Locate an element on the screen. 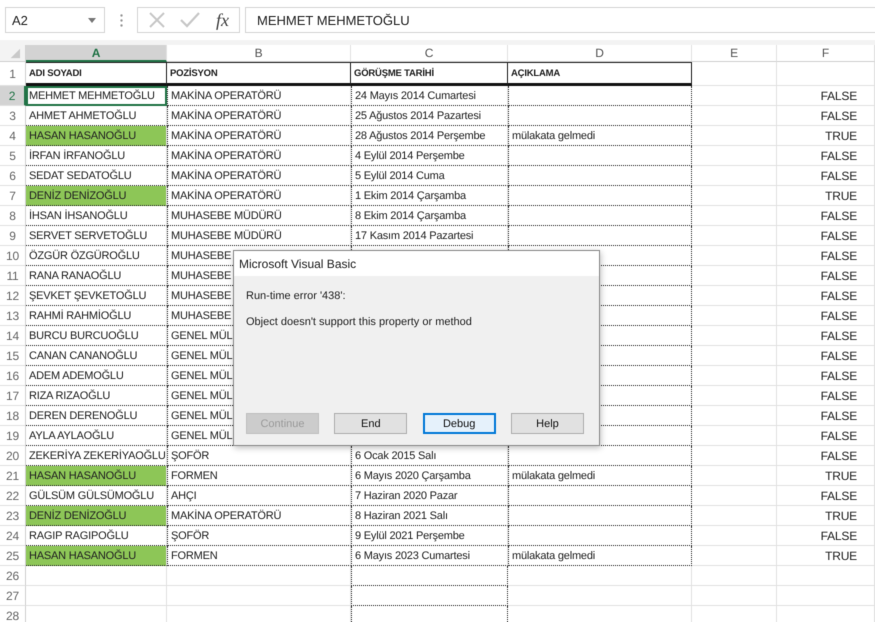 The width and height of the screenshot is (875, 622). caret-icon is located at coordinates (92, 20).